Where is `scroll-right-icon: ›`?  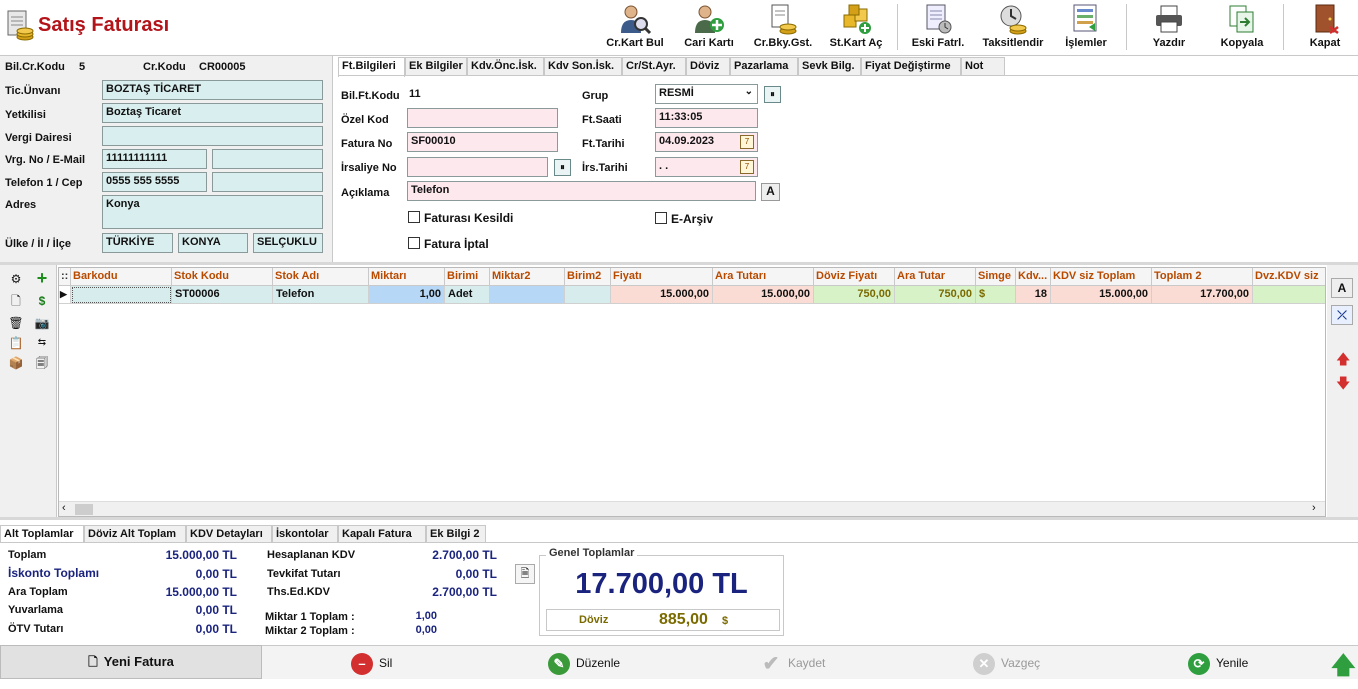 scroll-right-icon: › is located at coordinates (1314, 508).